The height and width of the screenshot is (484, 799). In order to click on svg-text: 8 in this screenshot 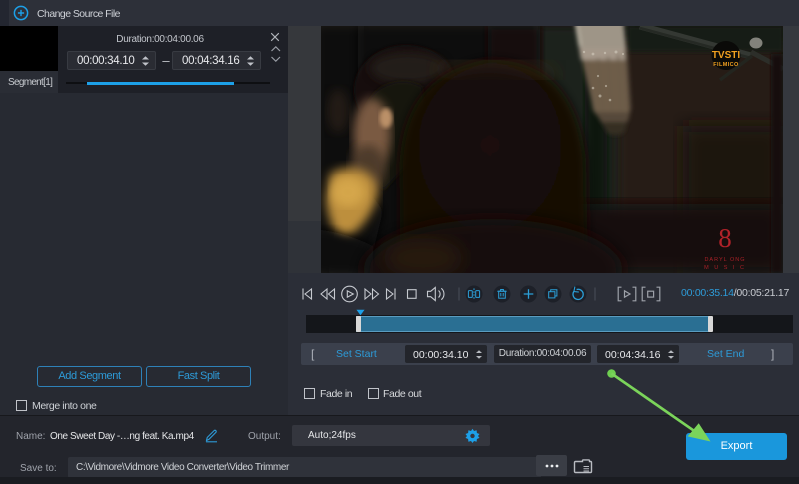, I will do `click(725, 238)`.